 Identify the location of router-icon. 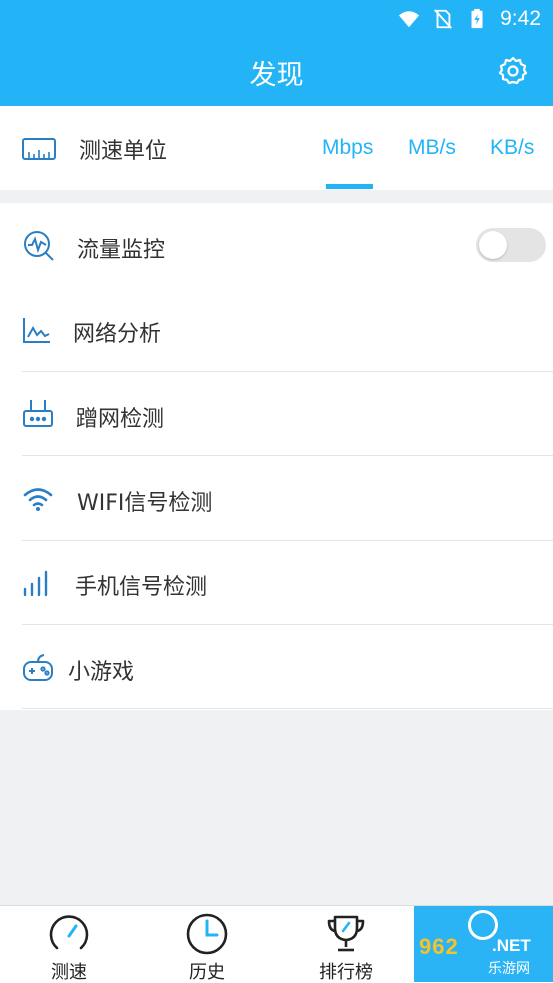
(38, 413).